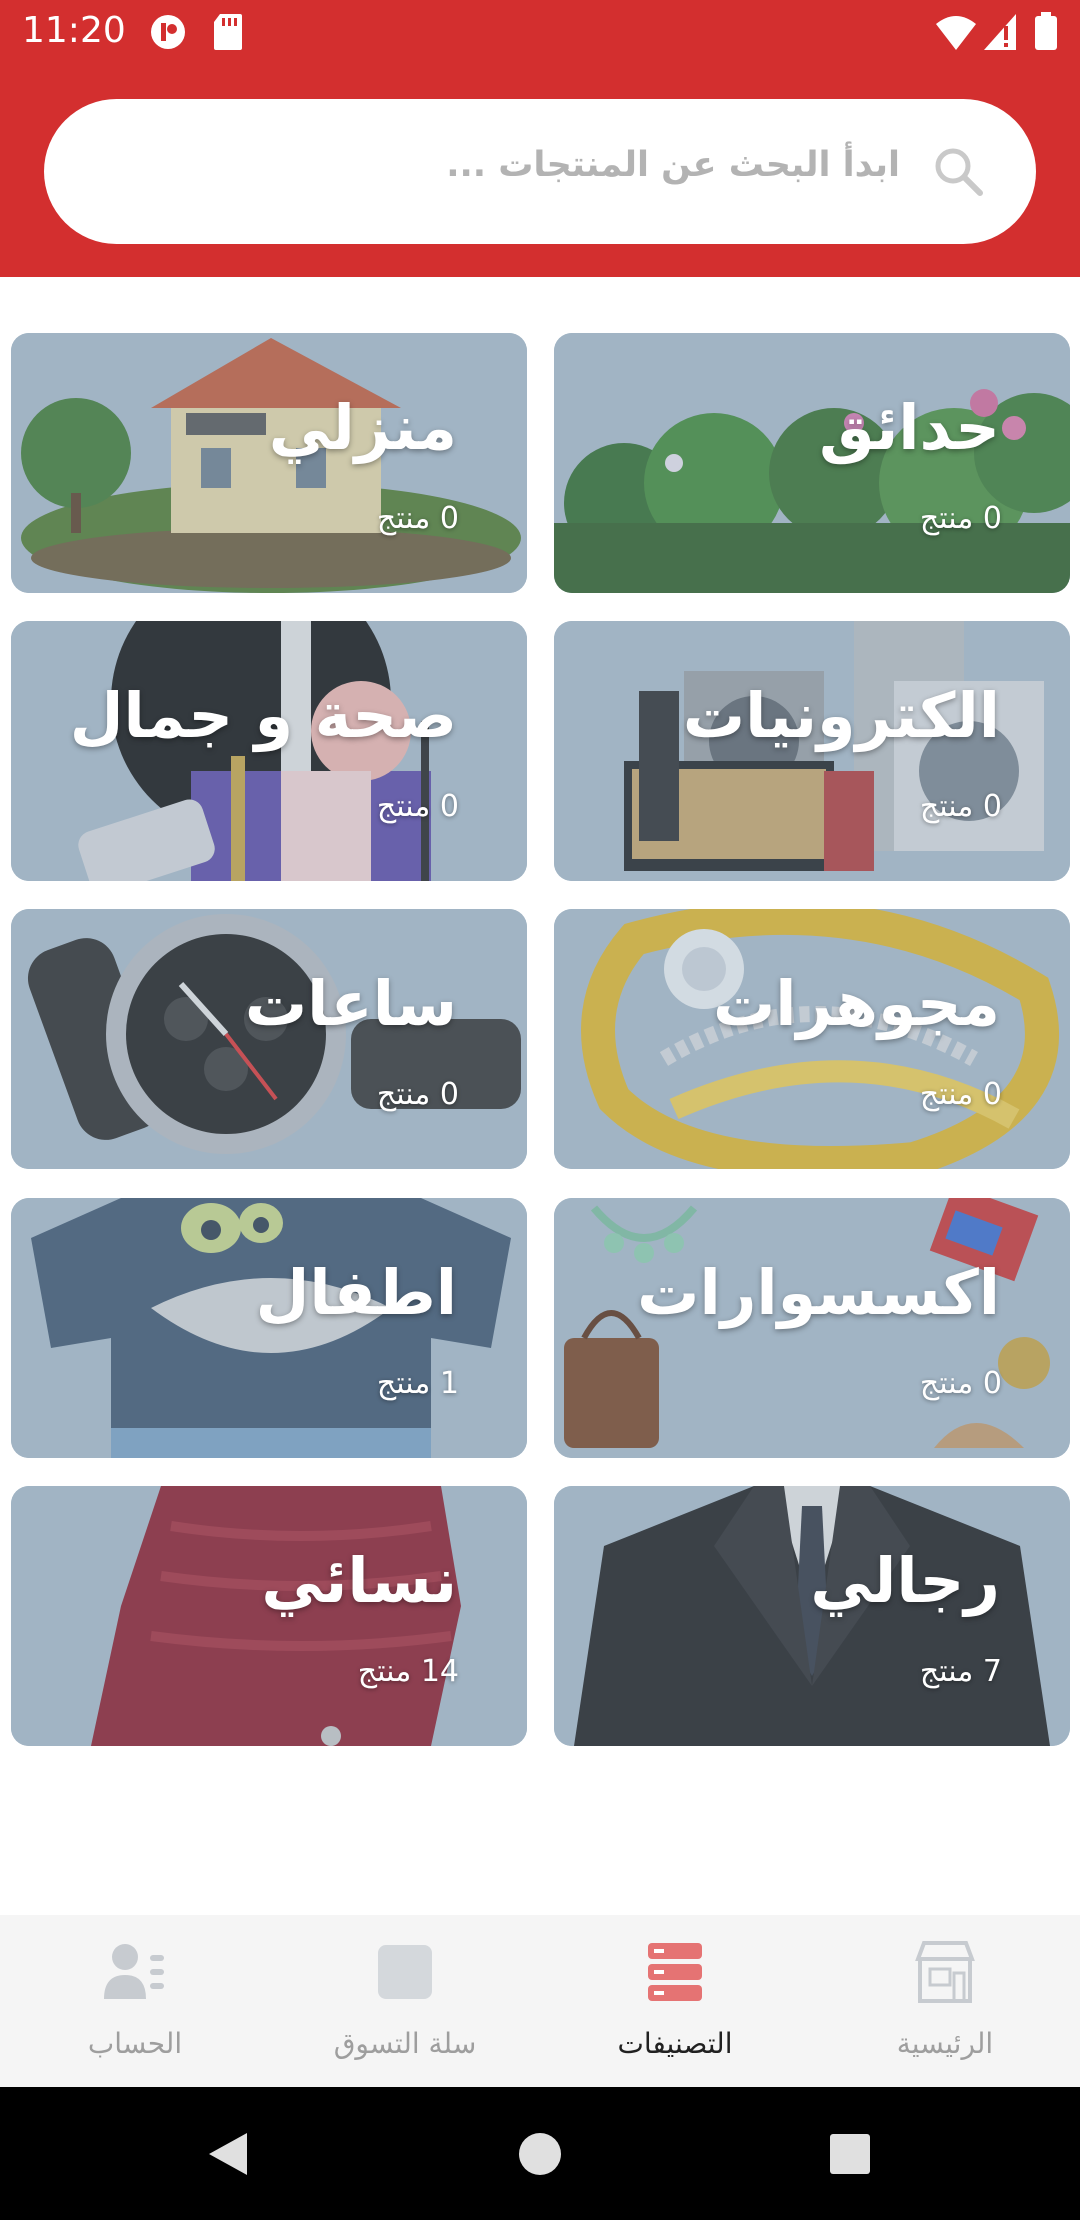  I want to click on store-icon, so click(945, 1972).